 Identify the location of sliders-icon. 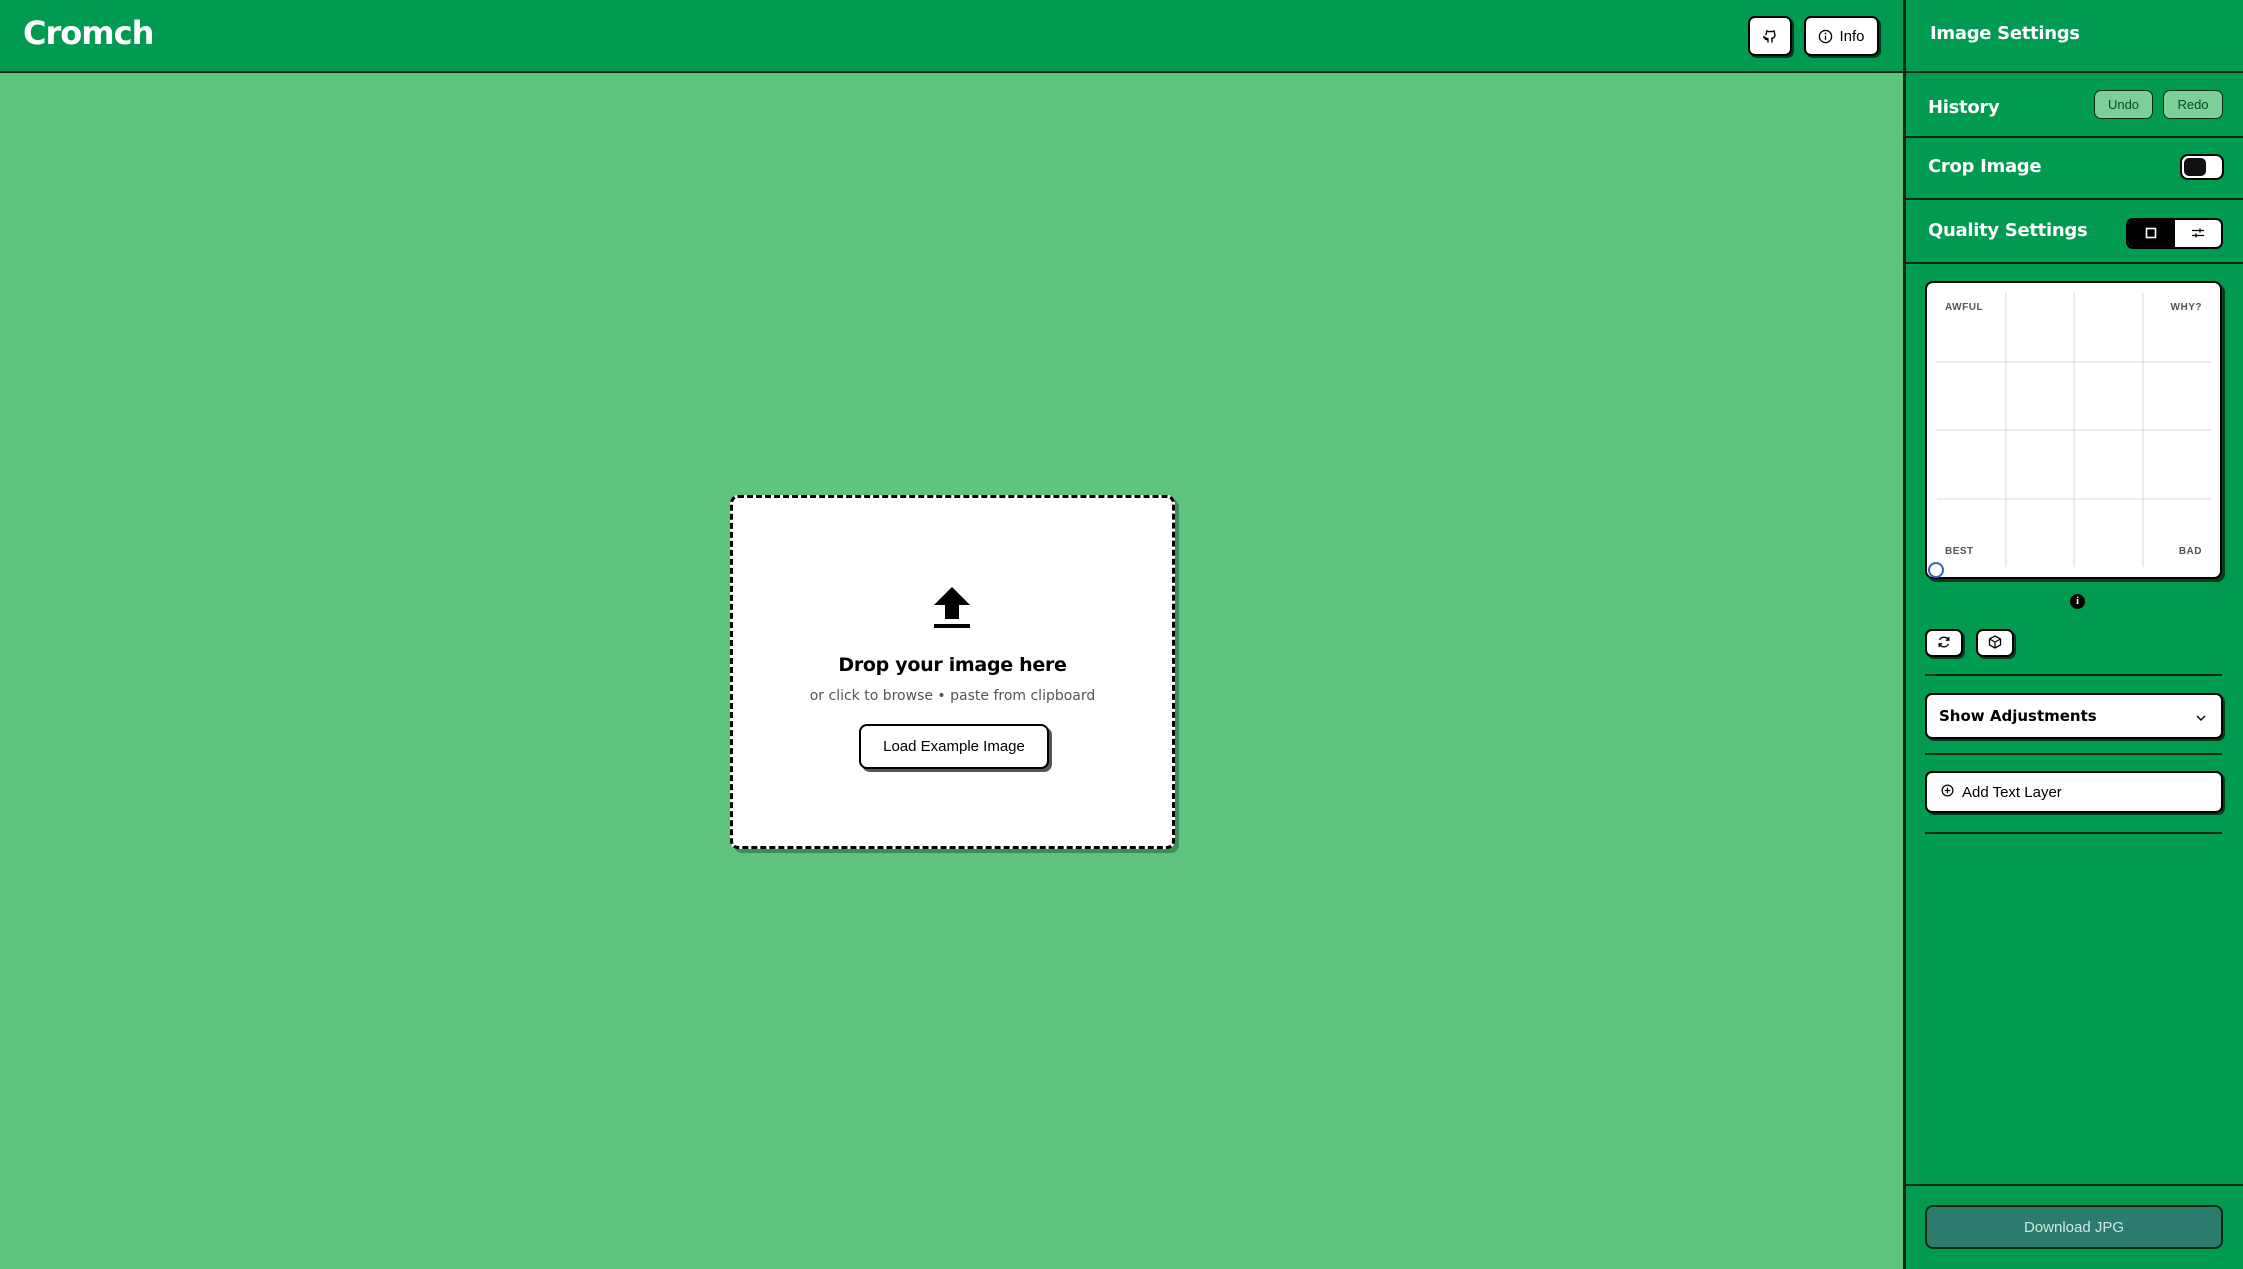
(2198, 233).